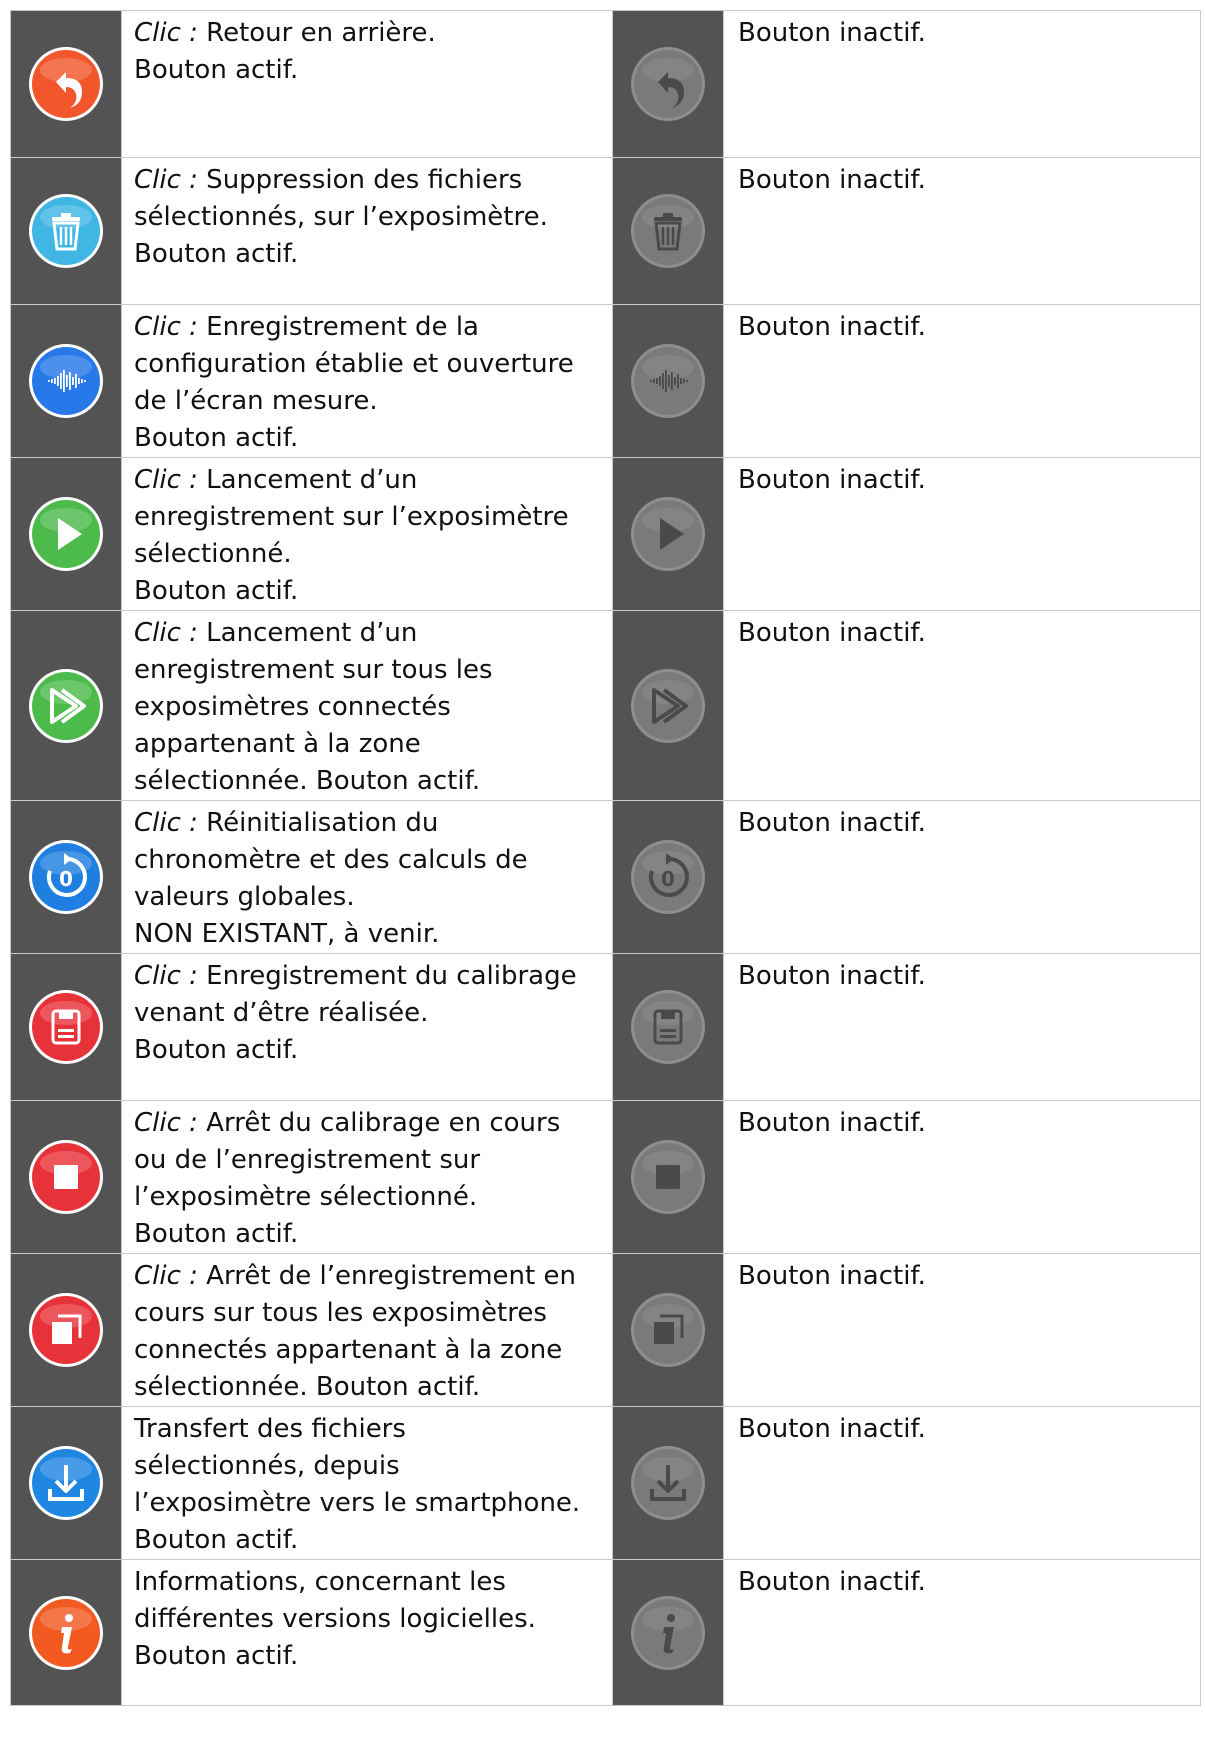 This screenshot has width=1205, height=1746. I want to click on description-line: Clic : Enregistrement du calibrage, so click(367, 976).